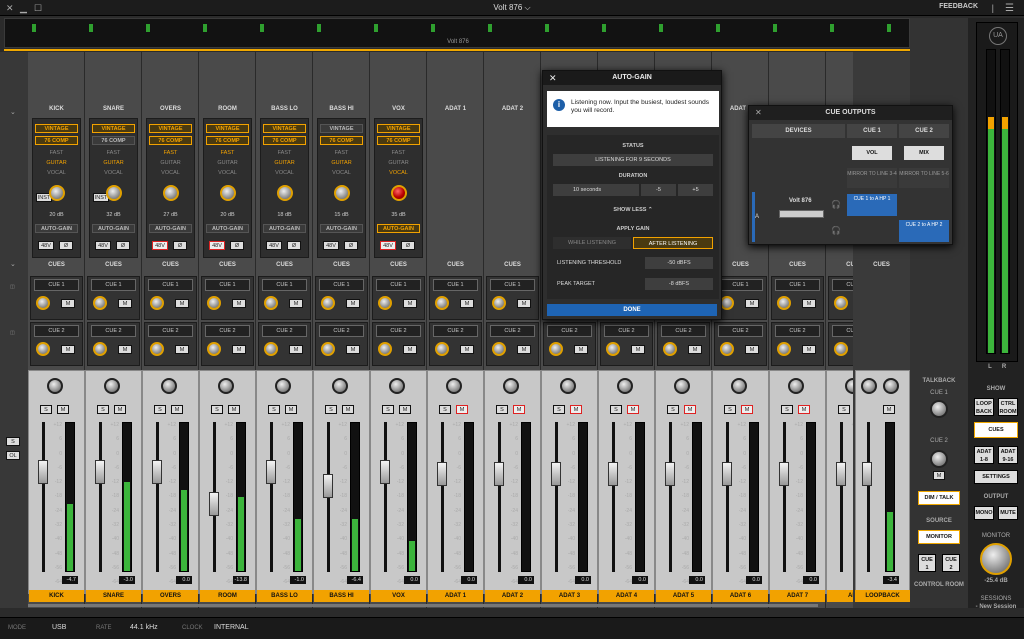  Describe the element at coordinates (679, 284) in the screenshot. I see `peak-target-value: -8 dBFS` at that location.